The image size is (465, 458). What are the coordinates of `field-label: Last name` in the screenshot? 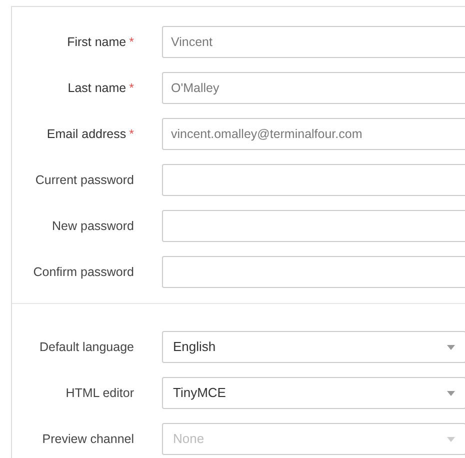 It's located at (97, 88).